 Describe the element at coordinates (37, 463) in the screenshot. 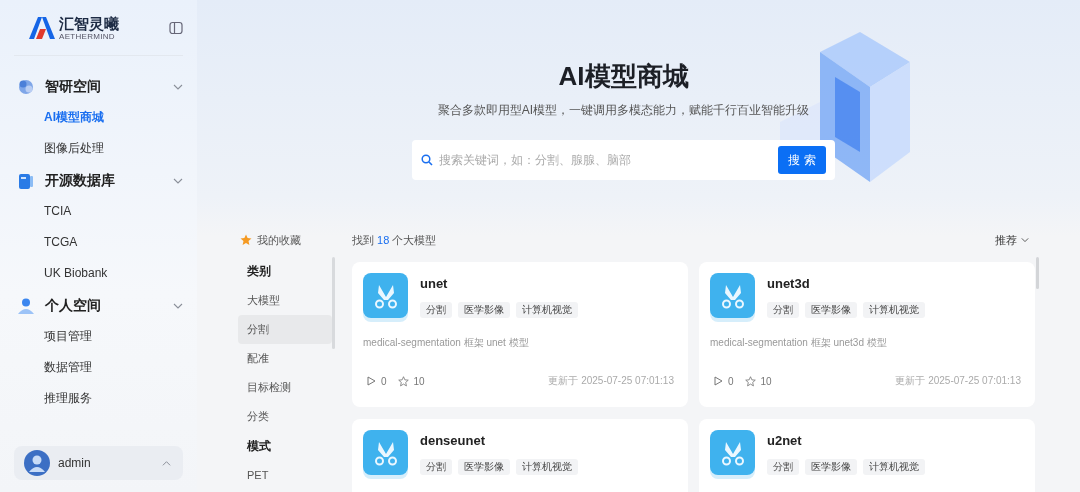

I see `avatar-icon` at that location.